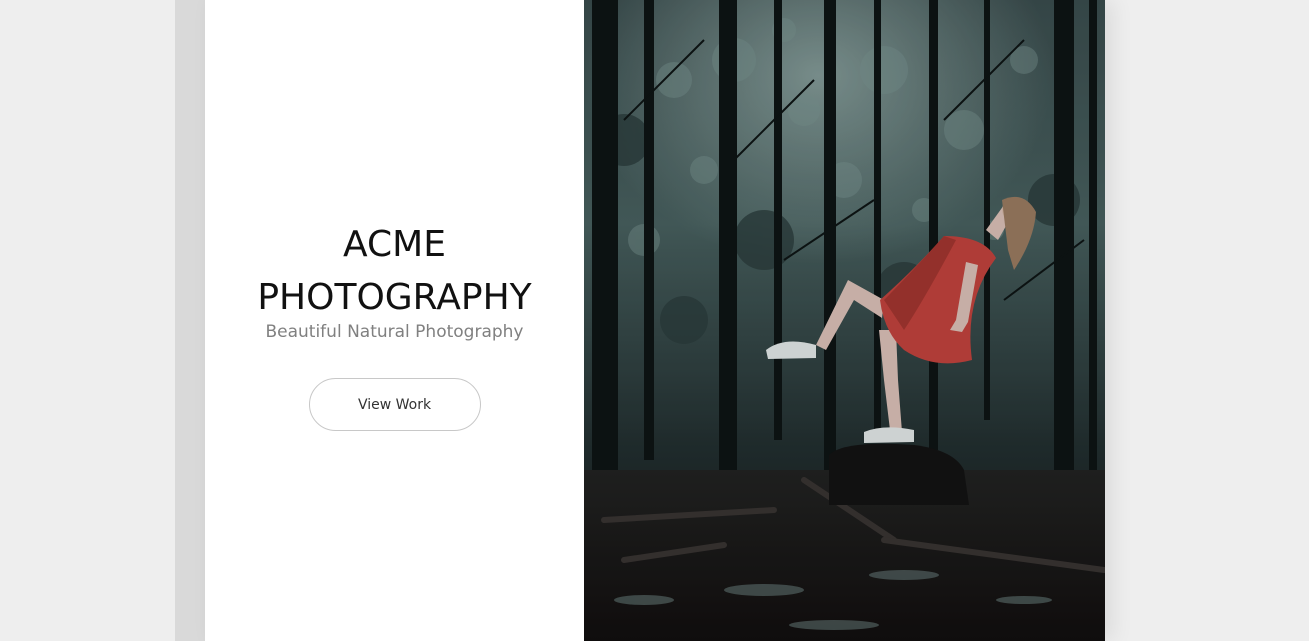 The height and width of the screenshot is (641, 1309). Describe the element at coordinates (394, 332) in the screenshot. I see `hero-subtitle: Beautiful Natural Photography` at that location.